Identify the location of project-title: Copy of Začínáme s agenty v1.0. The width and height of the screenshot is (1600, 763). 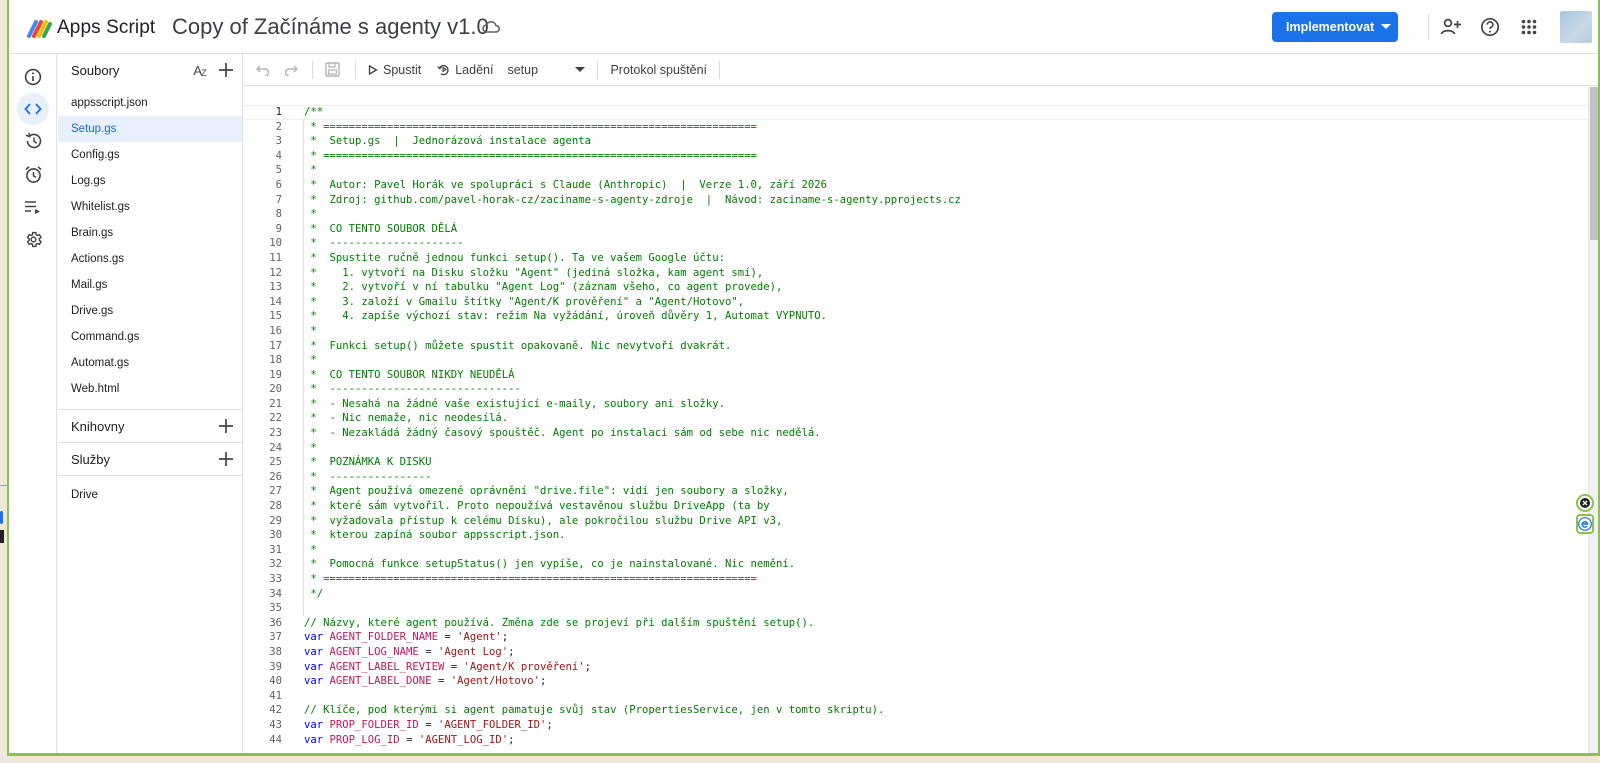
(330, 27).